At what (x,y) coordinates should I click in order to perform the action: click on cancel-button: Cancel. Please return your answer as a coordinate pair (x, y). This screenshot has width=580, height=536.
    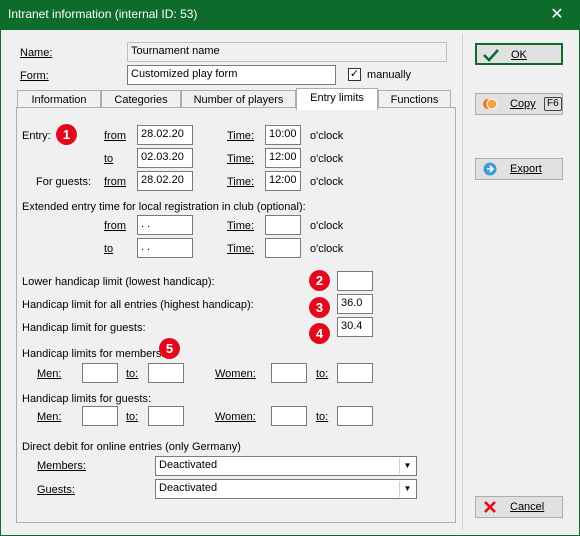
    Looking at the image, I should click on (519, 507).